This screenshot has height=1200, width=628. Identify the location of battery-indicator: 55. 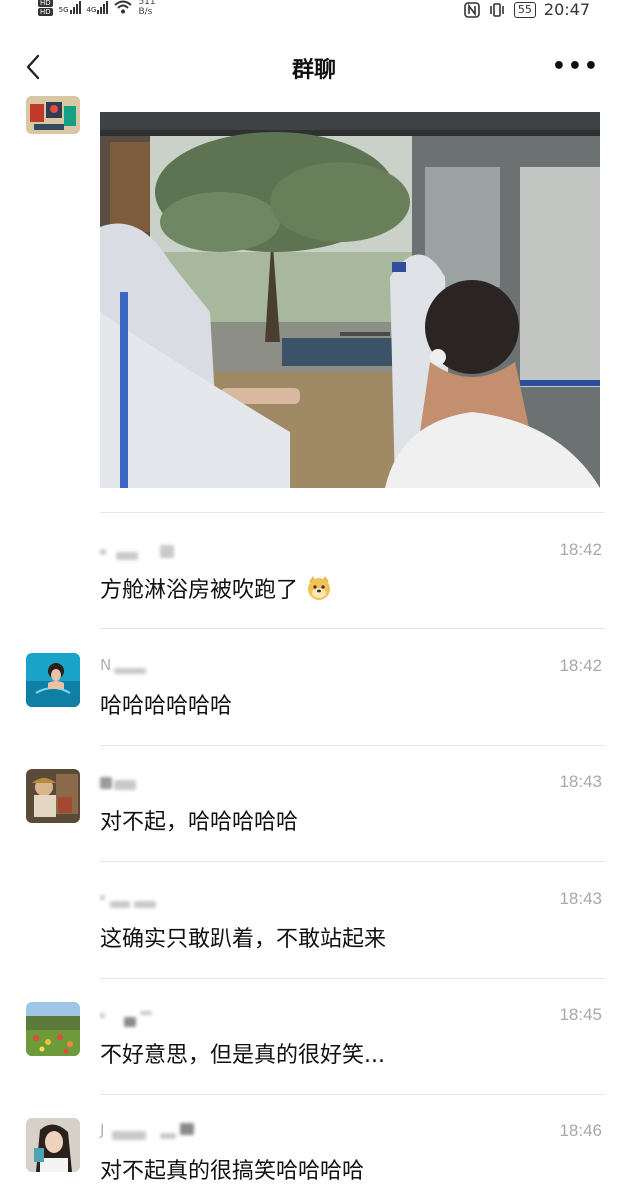
(524, 9).